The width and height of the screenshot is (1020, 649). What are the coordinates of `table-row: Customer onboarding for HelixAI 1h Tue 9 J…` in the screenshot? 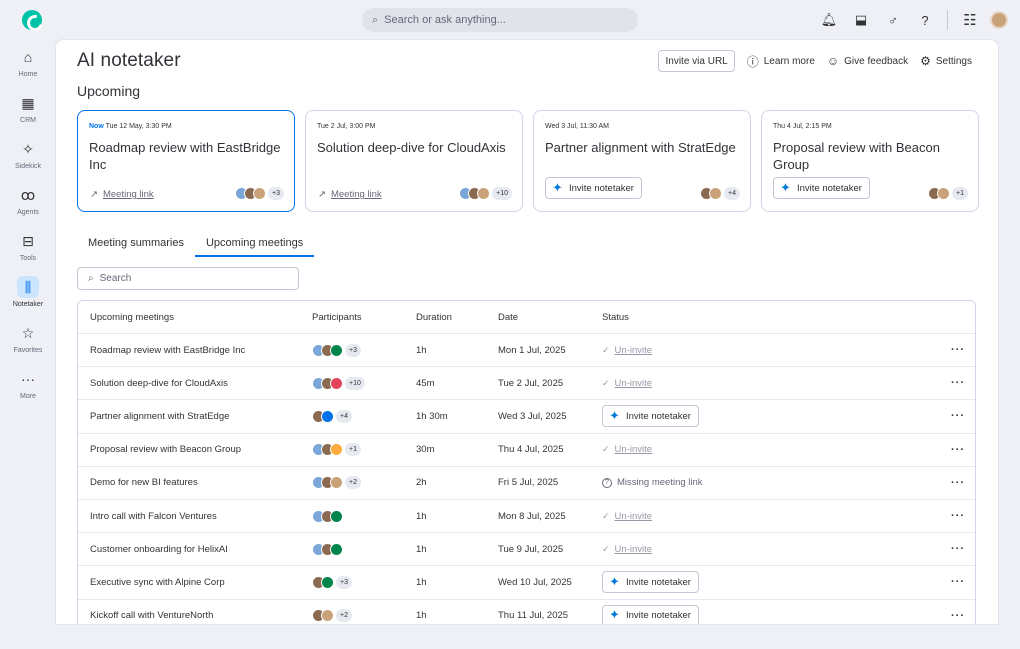 It's located at (526, 550).